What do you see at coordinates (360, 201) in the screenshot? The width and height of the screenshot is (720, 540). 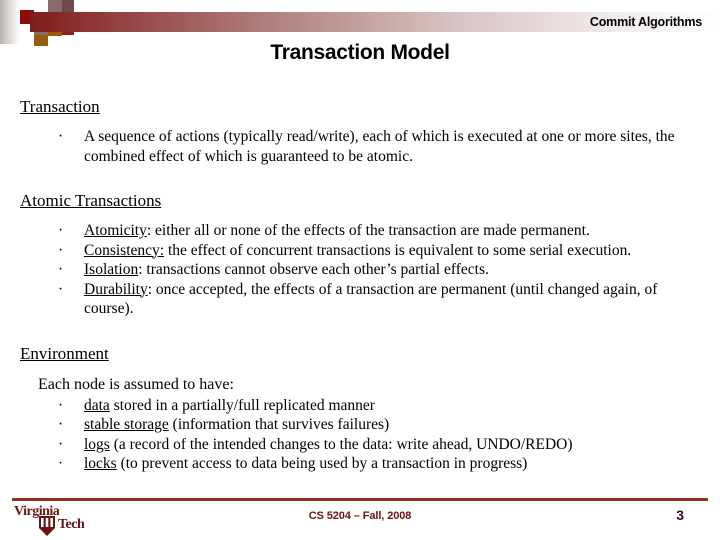 I see `section-heading: Atomic Transactions` at bounding box center [360, 201].